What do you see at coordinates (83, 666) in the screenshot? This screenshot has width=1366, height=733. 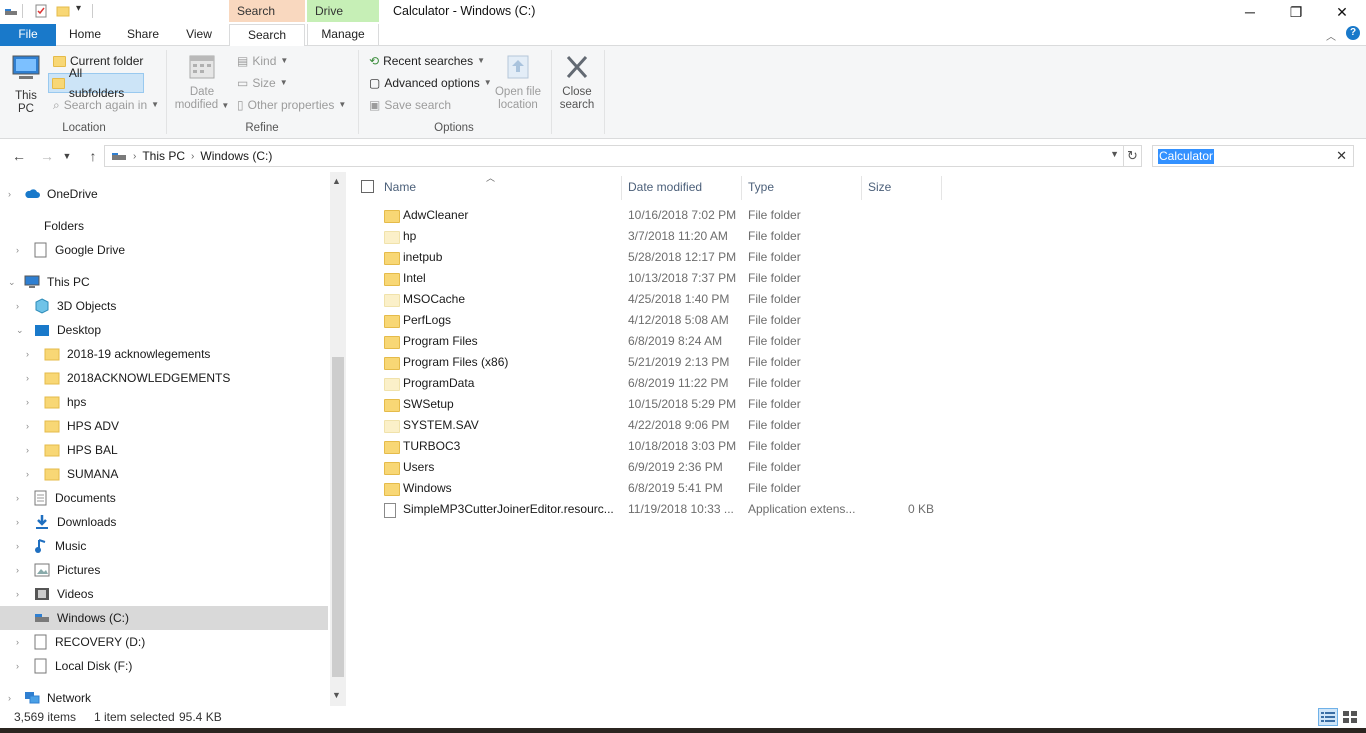 I see `nav-item-local-disk-f: Local Disk (F:)` at bounding box center [83, 666].